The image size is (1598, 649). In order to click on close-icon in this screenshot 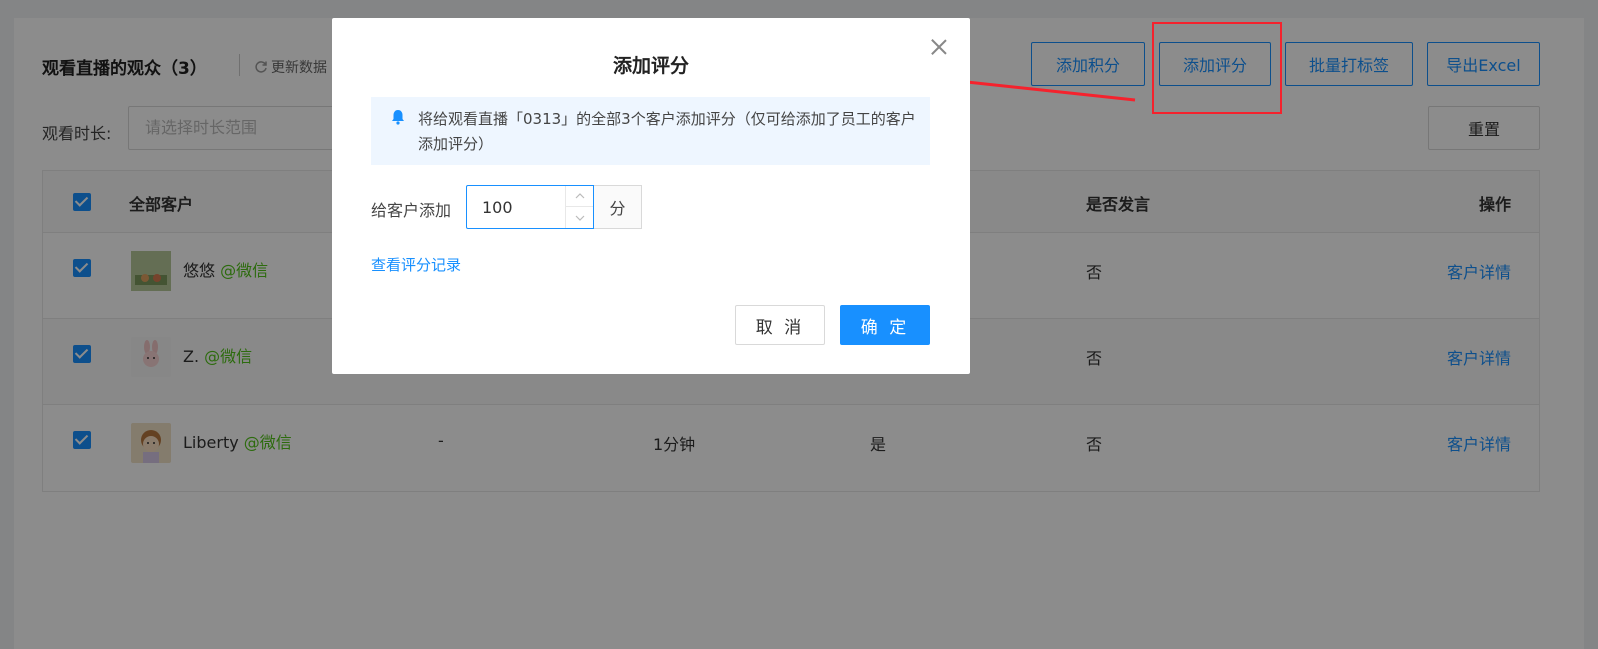, I will do `click(939, 47)`.